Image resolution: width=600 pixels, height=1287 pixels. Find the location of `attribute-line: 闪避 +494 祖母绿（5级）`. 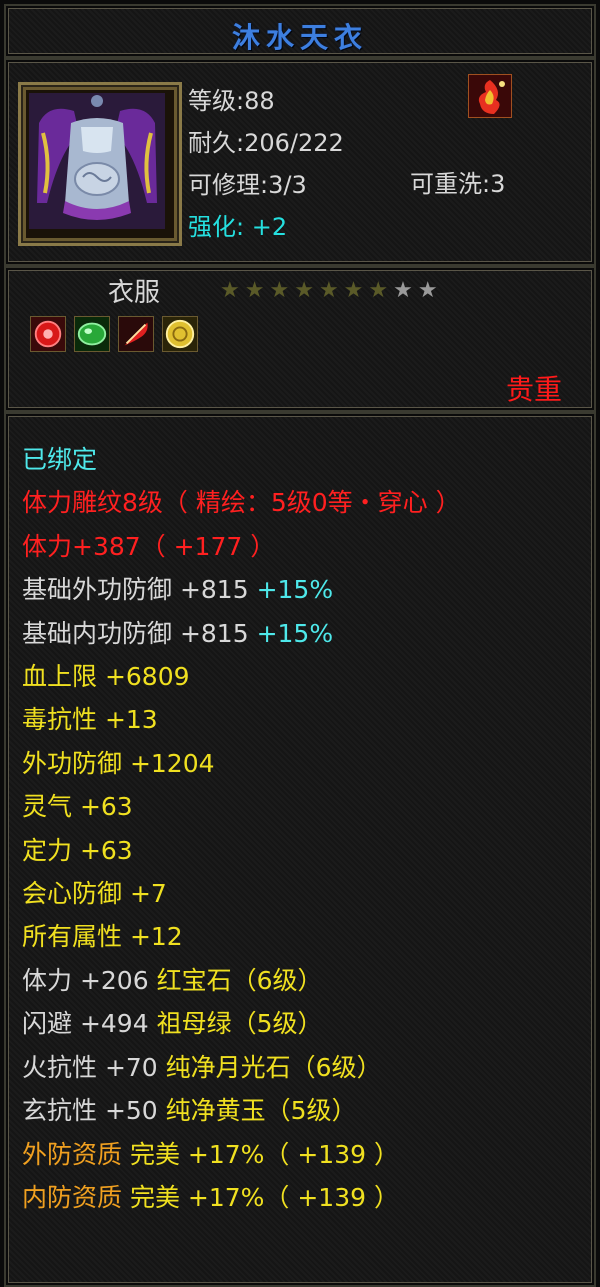

attribute-line: 闪避 +494 祖母绿（5级） is located at coordinates (241, 1023).